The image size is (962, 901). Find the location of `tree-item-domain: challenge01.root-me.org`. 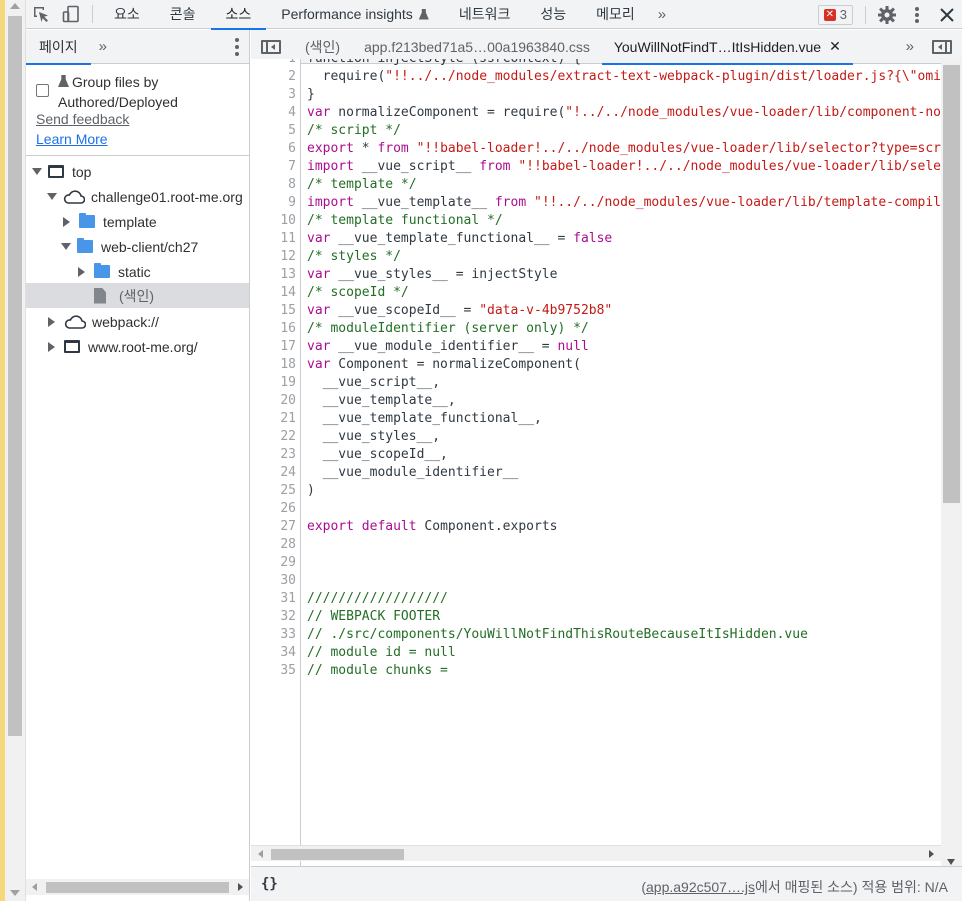

tree-item-domain: challenge01.root-me.org is located at coordinates (137, 196).